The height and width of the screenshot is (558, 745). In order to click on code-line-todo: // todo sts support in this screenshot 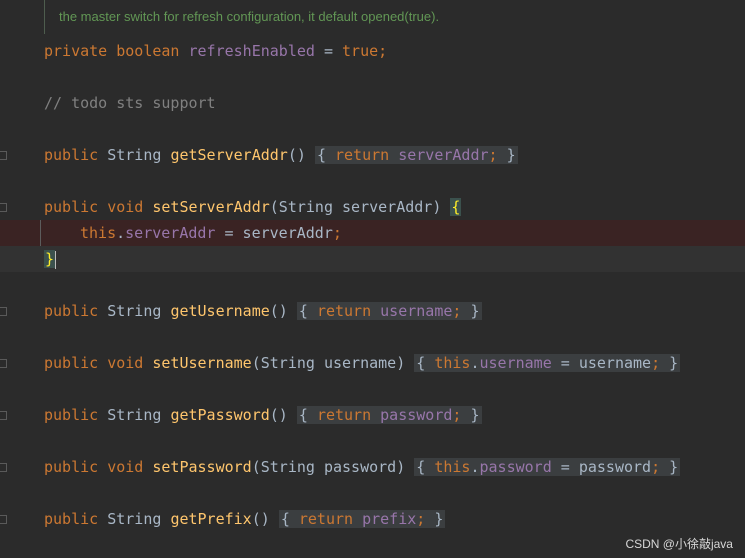, I will do `click(130, 103)`.